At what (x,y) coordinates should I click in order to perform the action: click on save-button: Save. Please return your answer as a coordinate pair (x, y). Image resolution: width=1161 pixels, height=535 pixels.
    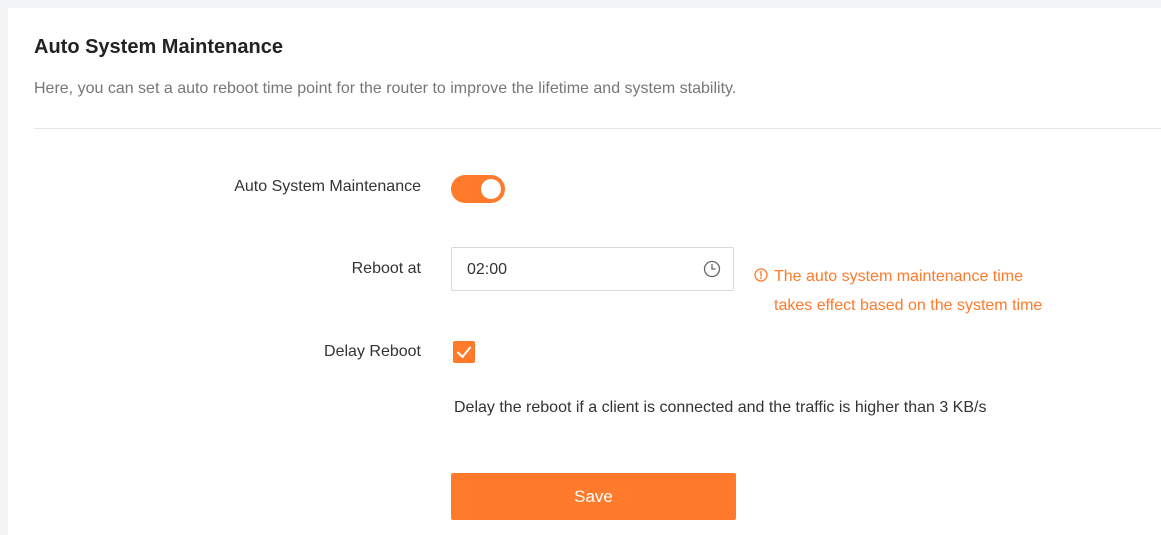
    Looking at the image, I should click on (593, 496).